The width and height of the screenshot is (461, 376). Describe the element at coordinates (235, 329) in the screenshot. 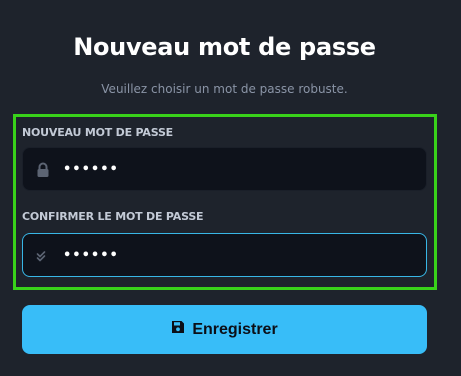

I see `save-button-label: Enregistrer` at that location.